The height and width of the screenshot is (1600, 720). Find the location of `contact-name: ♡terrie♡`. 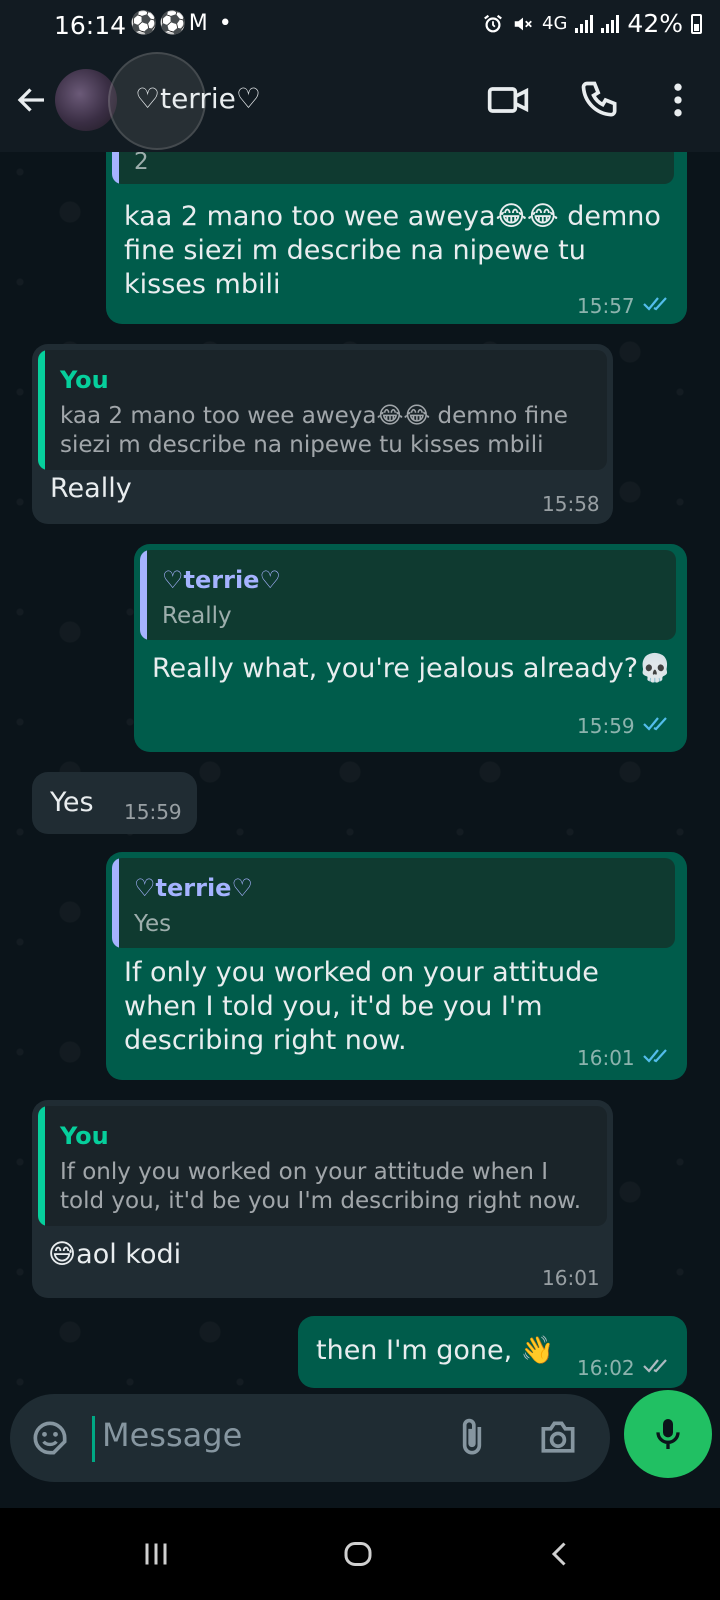

contact-name: ♡terrie♡ is located at coordinates (198, 98).